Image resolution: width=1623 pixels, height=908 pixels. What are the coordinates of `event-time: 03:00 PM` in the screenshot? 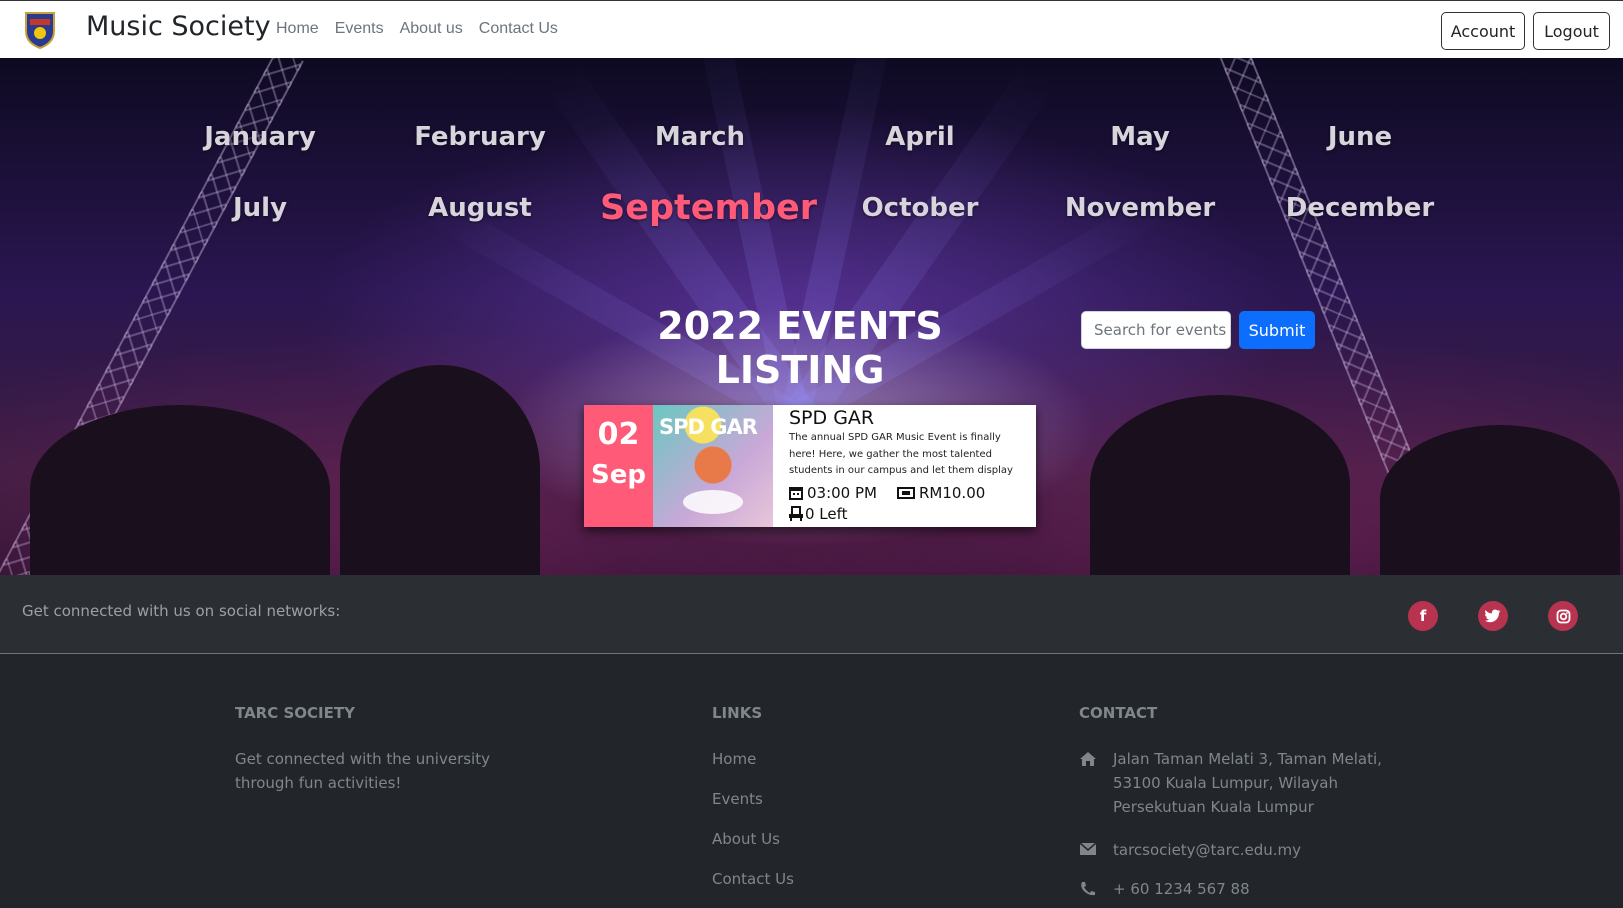 It's located at (833, 493).